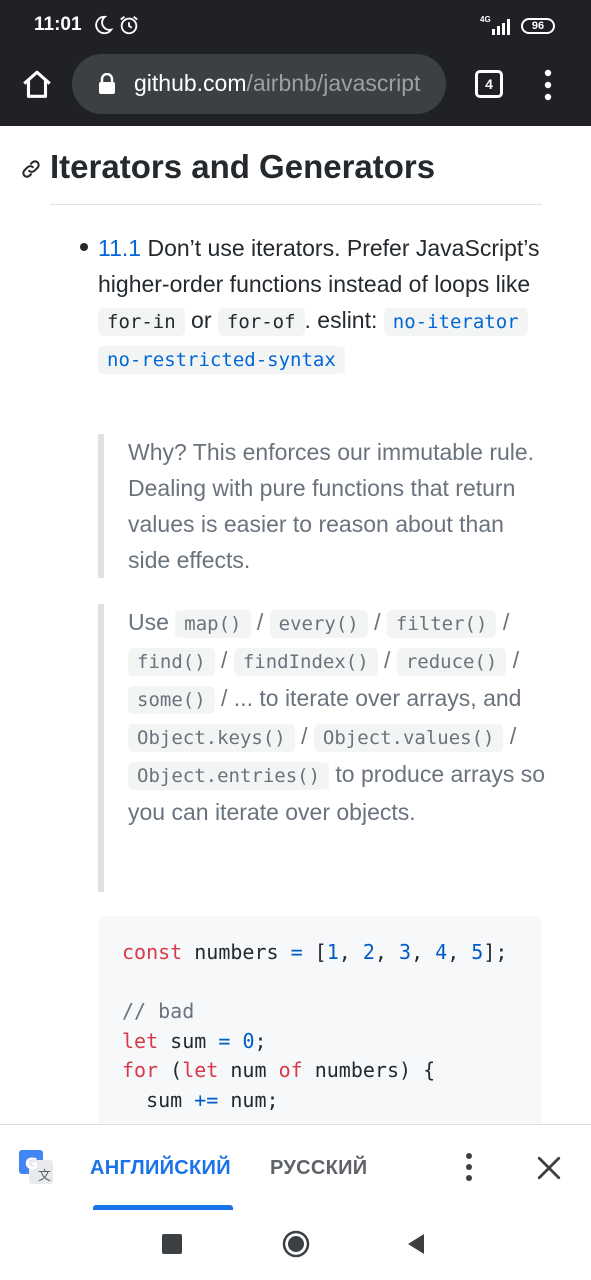  I want to click on browser-toolbar: github.com/airbnb/javascript 4, so click(295, 89).